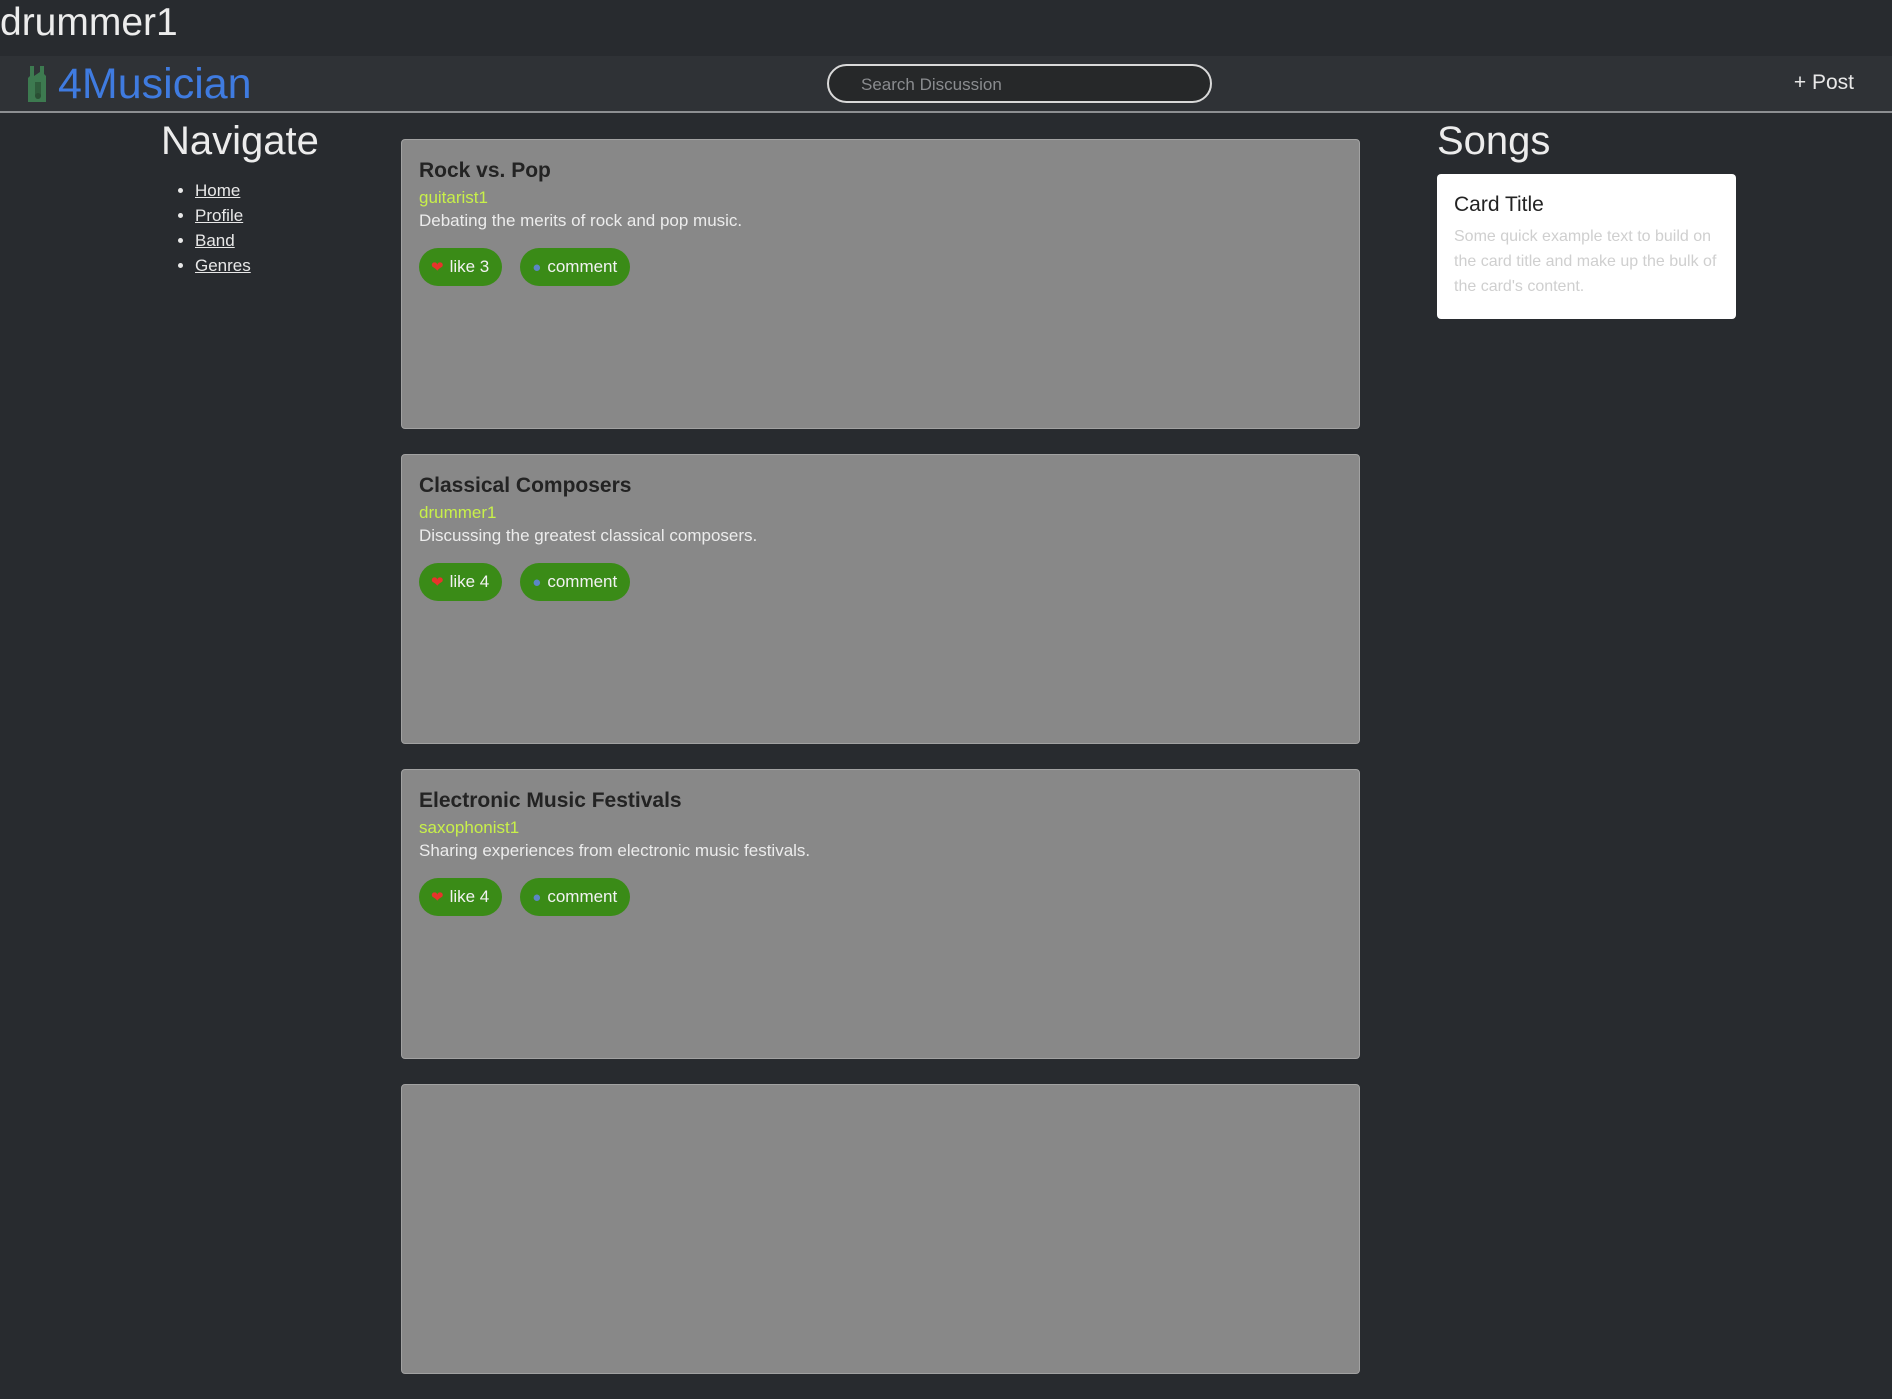 The width and height of the screenshot is (1892, 1399). What do you see at coordinates (217, 190) in the screenshot?
I see `nav-link-home: Home` at bounding box center [217, 190].